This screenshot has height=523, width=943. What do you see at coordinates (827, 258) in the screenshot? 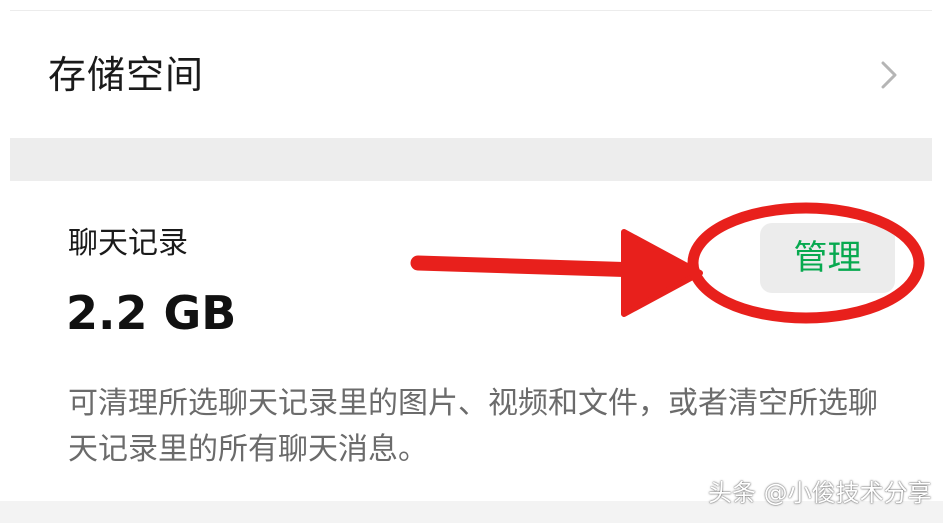
I see `manage-button: 管理` at bounding box center [827, 258].